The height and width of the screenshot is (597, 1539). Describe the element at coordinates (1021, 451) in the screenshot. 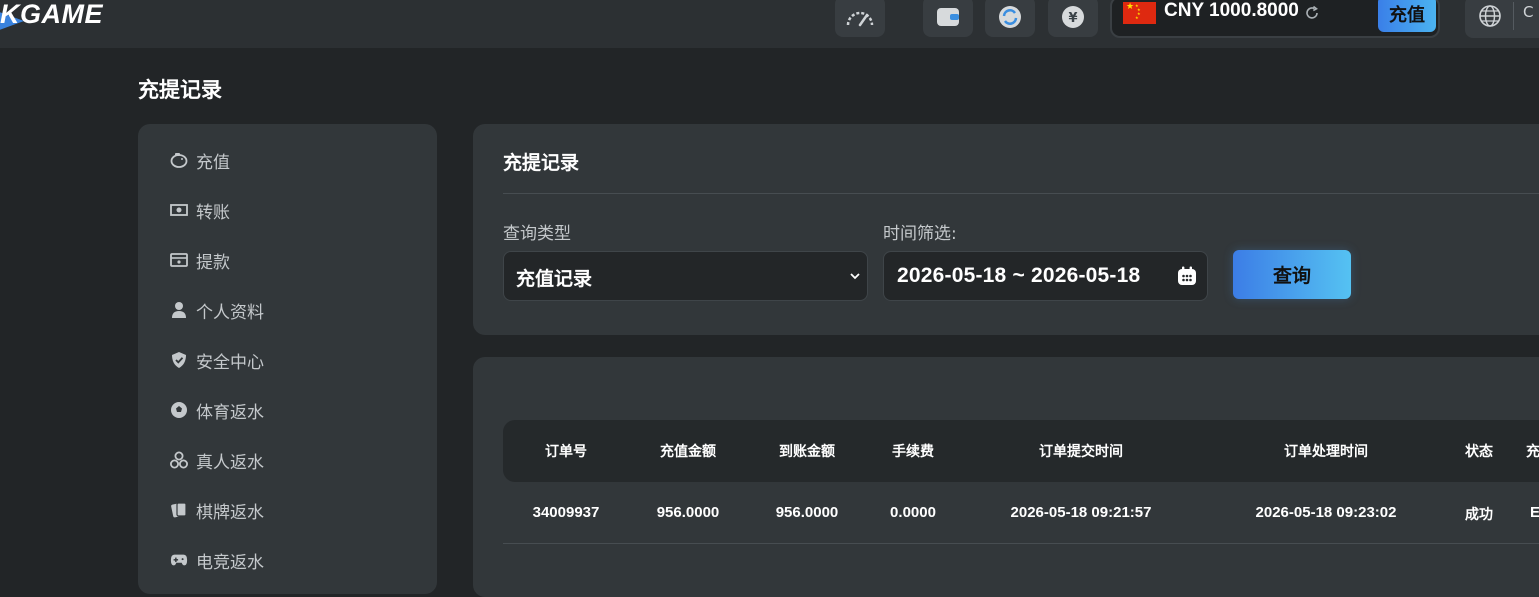

I see `table-header: 订单号 充值金额 到账金额 手续费 订单提交时间 订单处理时间 状态 充` at that location.